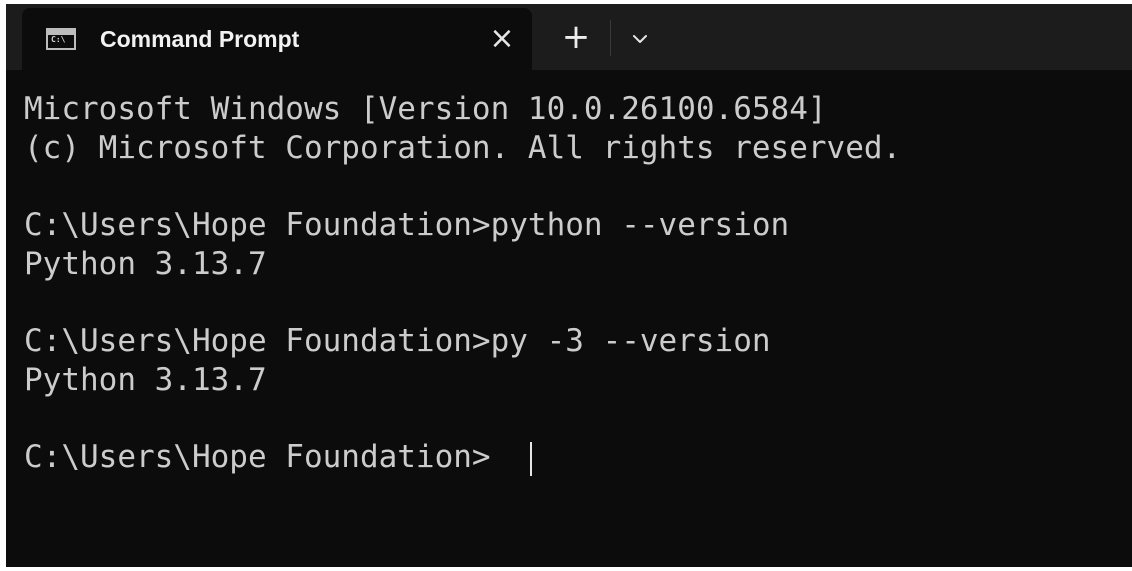 The image size is (1132, 571). What do you see at coordinates (257, 457) in the screenshot?
I see `terminal-prompt-line: C:\Users\Hope Foundation>` at bounding box center [257, 457].